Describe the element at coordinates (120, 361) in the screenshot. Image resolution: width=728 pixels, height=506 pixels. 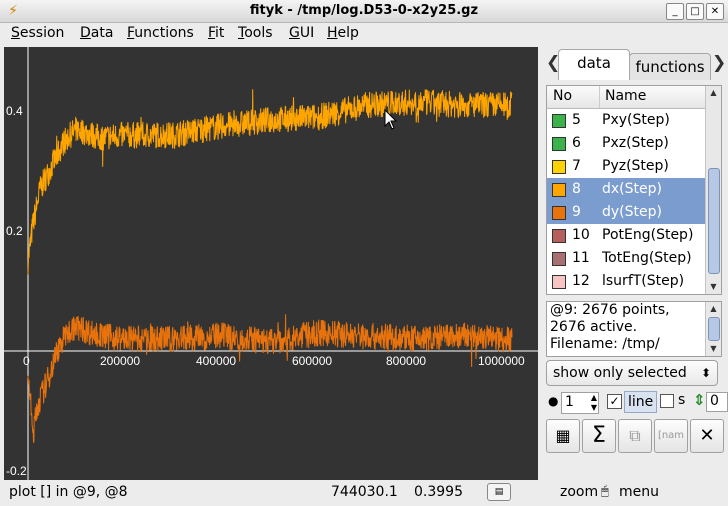
I see `x-tick-label: 200000` at that location.